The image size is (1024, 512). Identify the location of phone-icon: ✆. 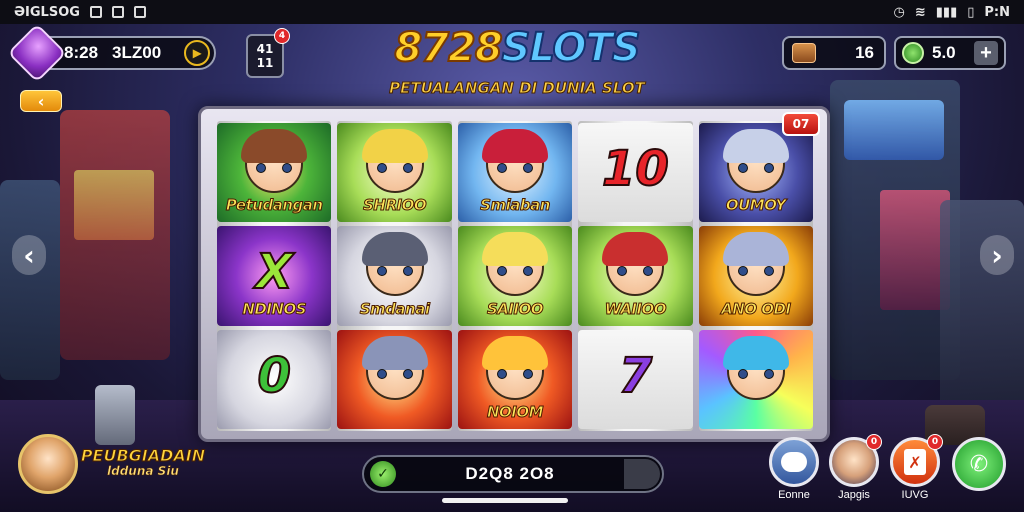
(979, 464).